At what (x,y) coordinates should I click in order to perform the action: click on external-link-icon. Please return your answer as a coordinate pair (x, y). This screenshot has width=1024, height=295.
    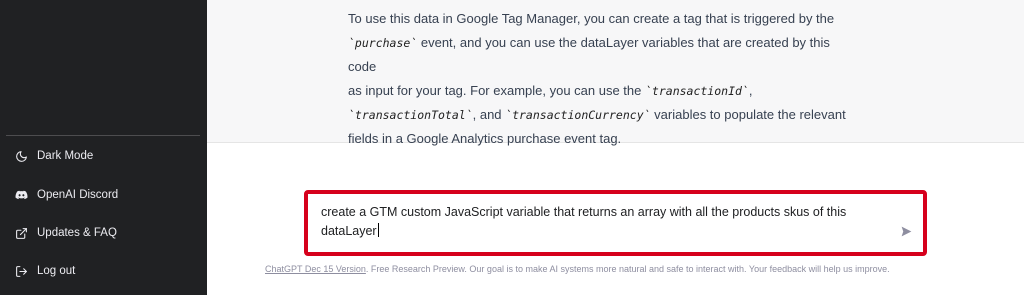
    Looking at the image, I should click on (21, 233).